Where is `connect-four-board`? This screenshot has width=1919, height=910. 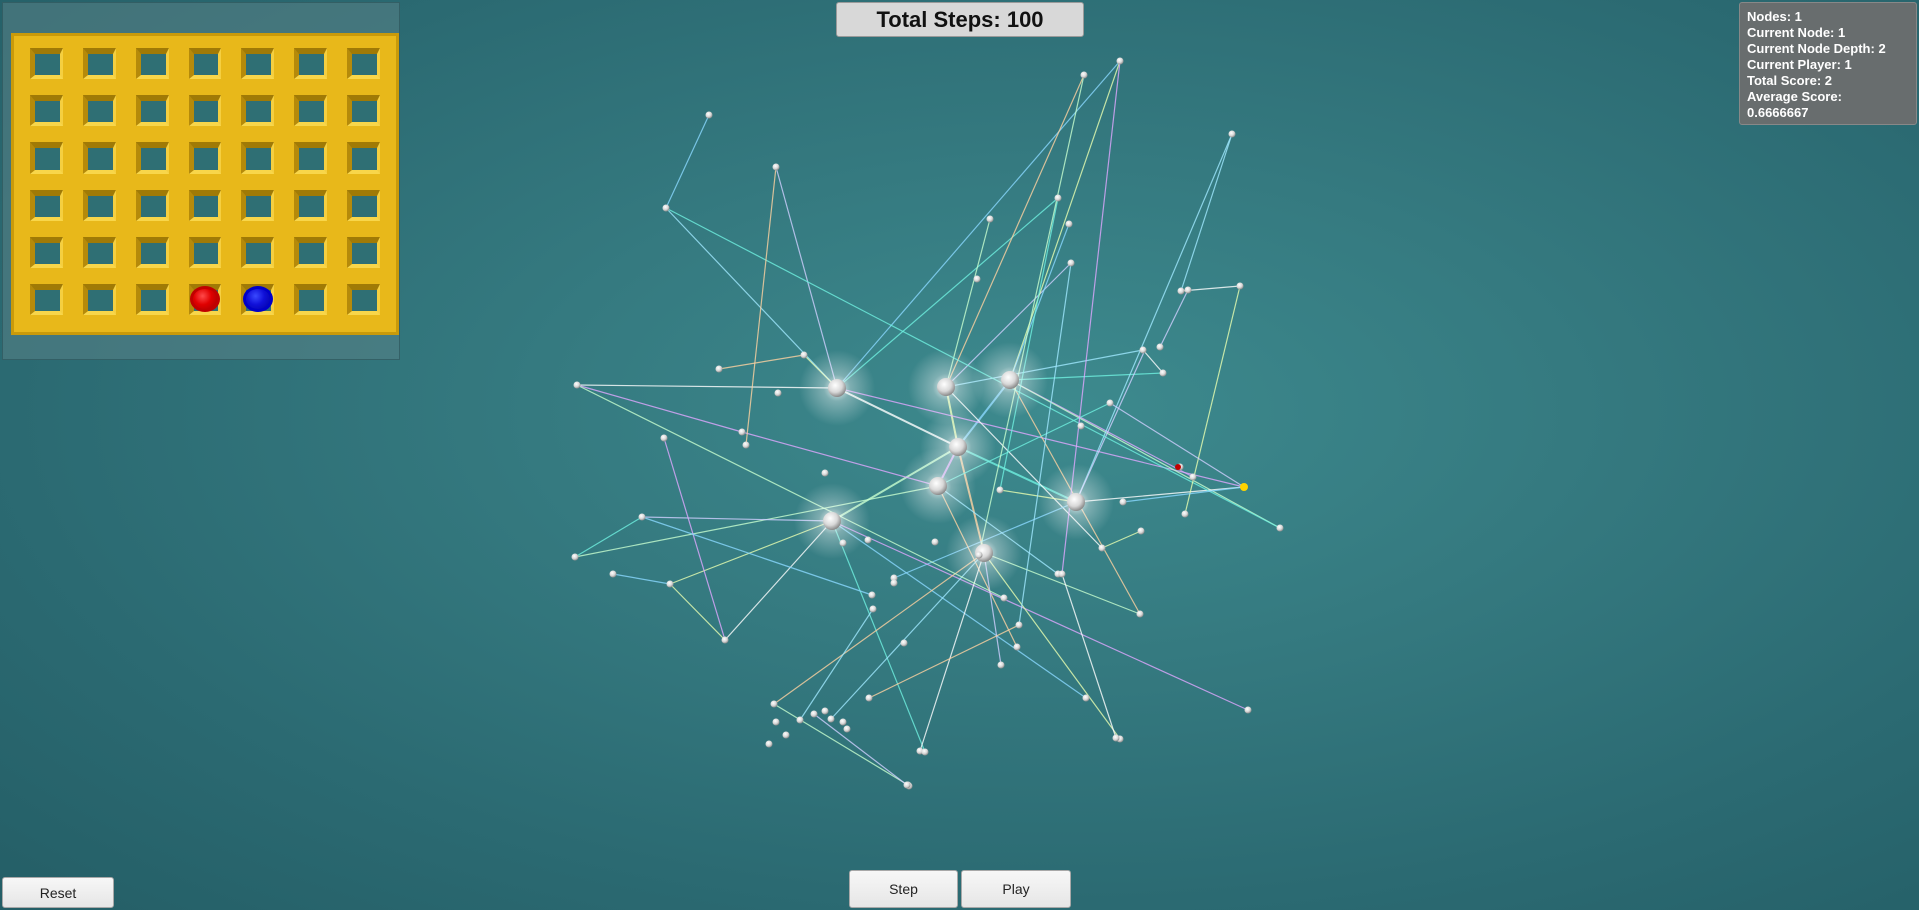
connect-four-board is located at coordinates (205, 184).